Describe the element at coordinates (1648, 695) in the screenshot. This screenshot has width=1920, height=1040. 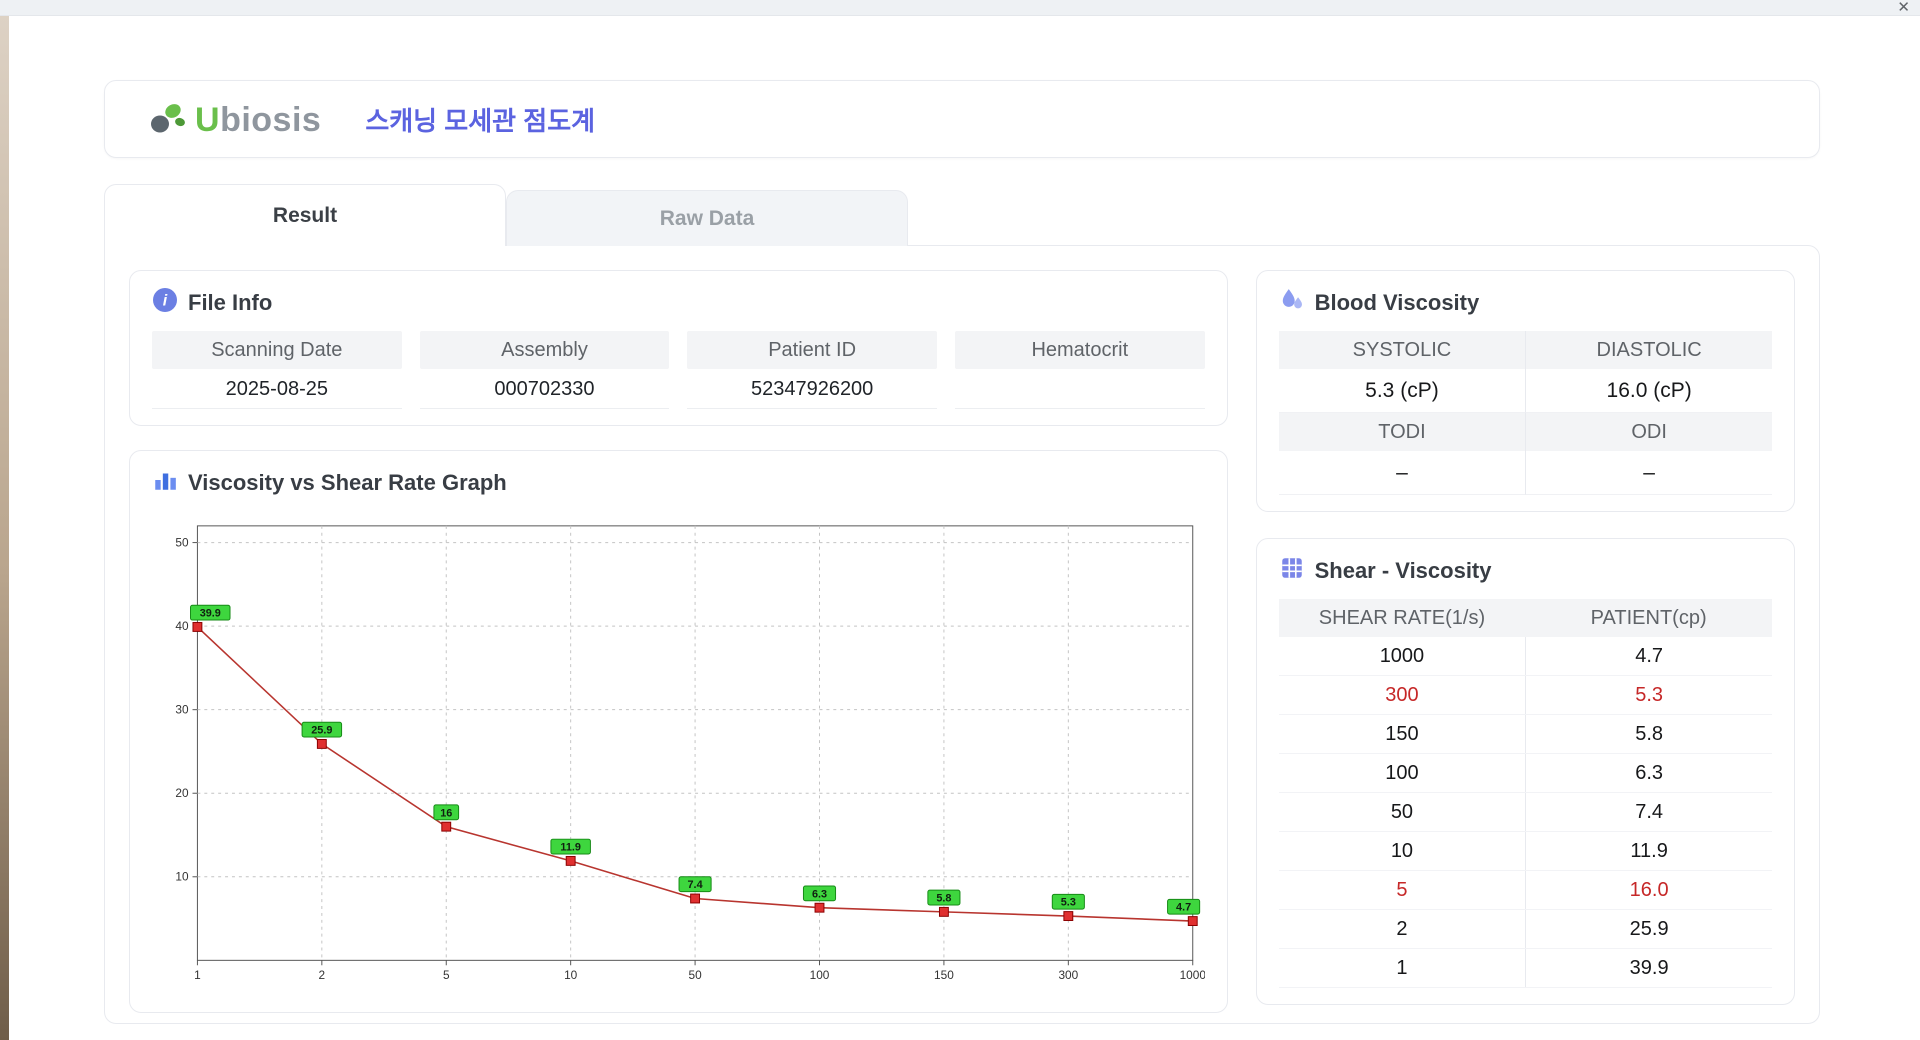
I see `patient-value-cell: 5.3` at that location.